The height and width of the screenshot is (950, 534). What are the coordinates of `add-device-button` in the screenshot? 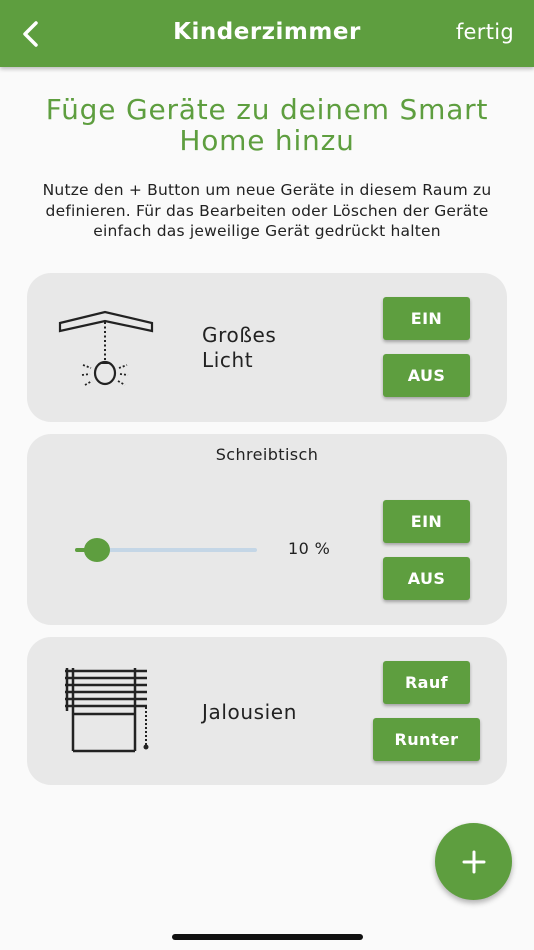 It's located at (473, 861).